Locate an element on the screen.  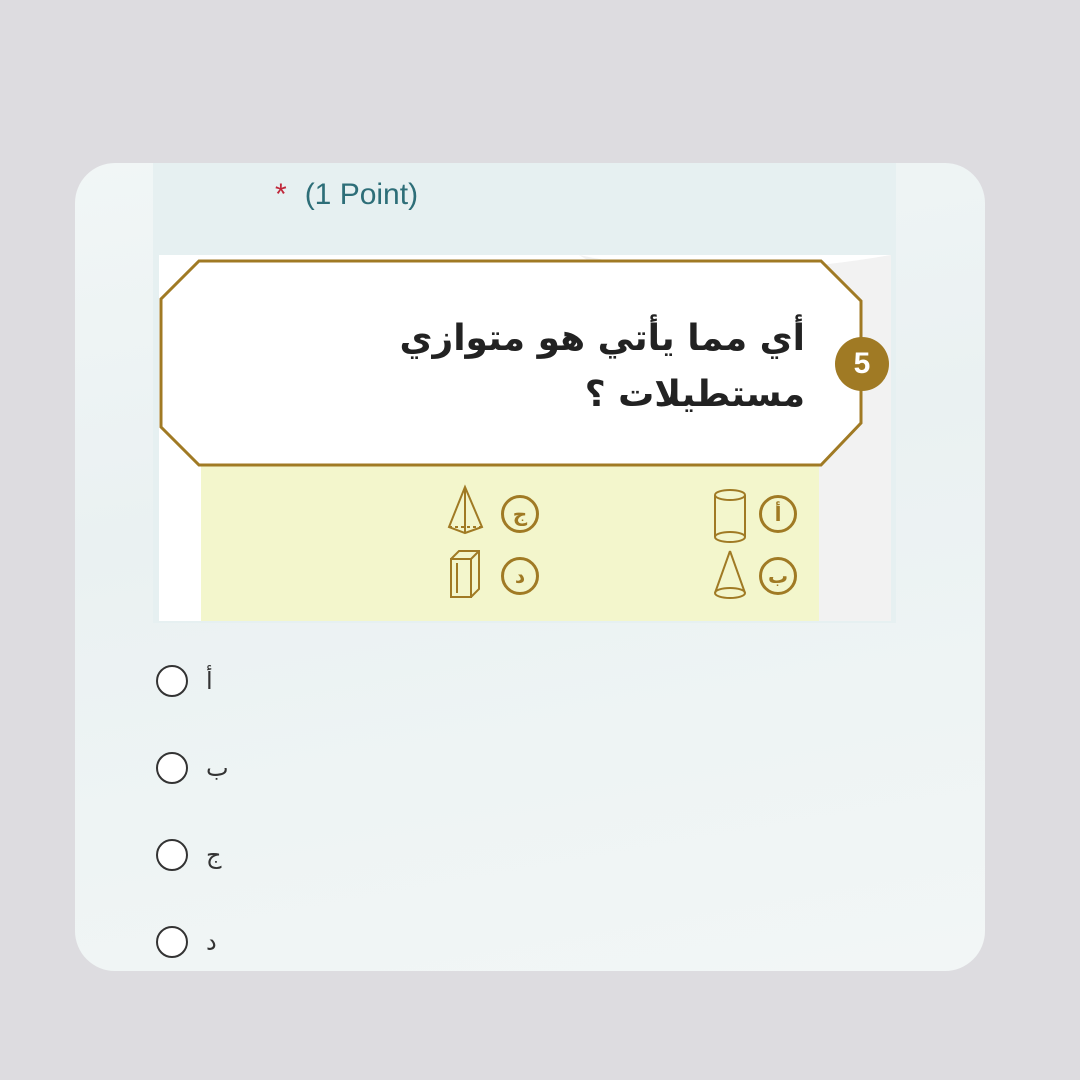
question-text: أي مما يأتي هو متوازي مستطيلات ؟ is located at coordinates (602, 366).